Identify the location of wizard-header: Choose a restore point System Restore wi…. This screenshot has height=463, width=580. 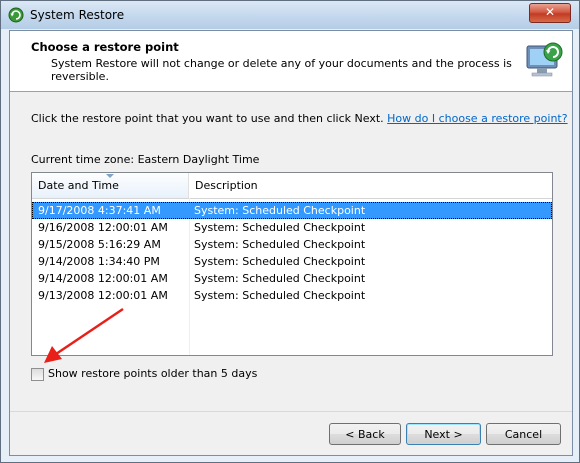
(291, 61).